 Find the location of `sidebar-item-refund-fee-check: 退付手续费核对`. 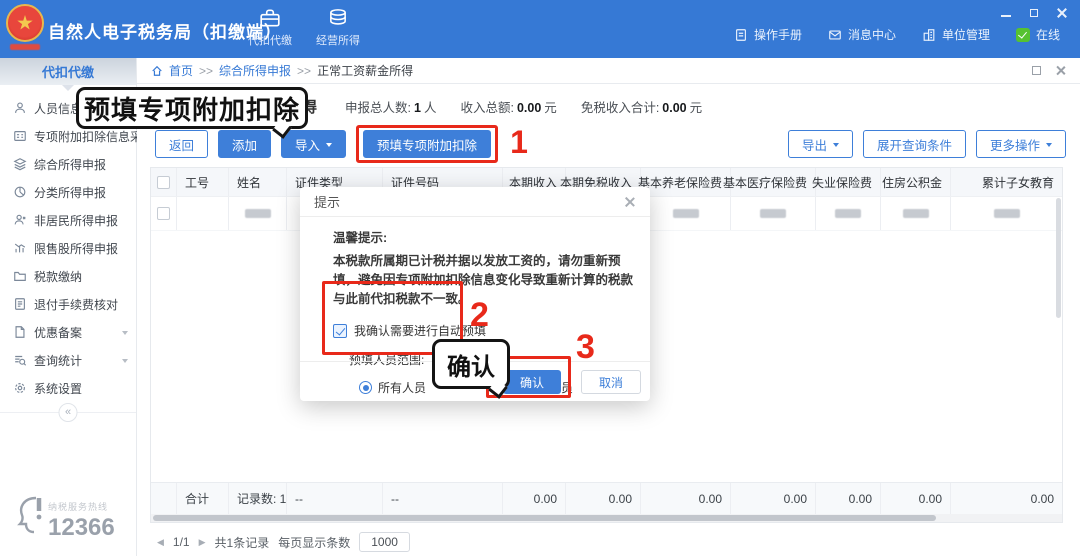

sidebar-item-refund-fee-check: 退付手续费核对 is located at coordinates (68, 304).